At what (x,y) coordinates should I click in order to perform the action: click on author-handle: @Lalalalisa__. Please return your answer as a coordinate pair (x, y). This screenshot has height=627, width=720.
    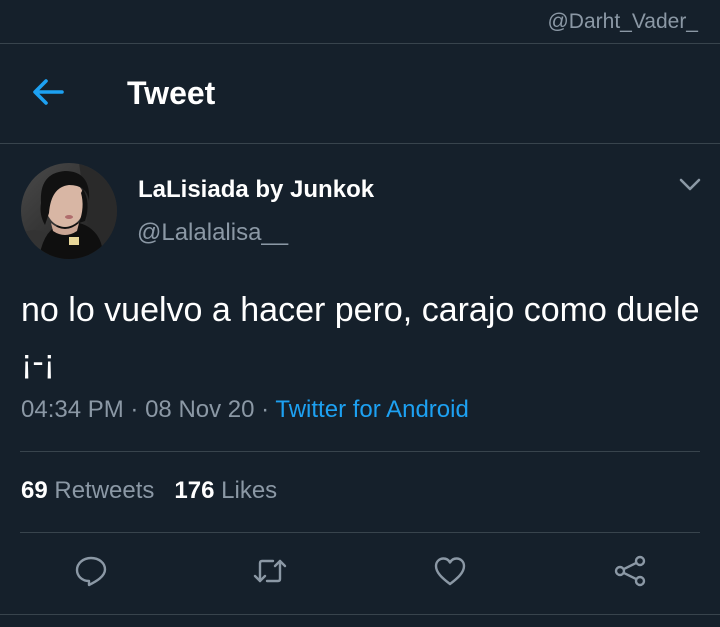
    Looking at the image, I should click on (212, 233).